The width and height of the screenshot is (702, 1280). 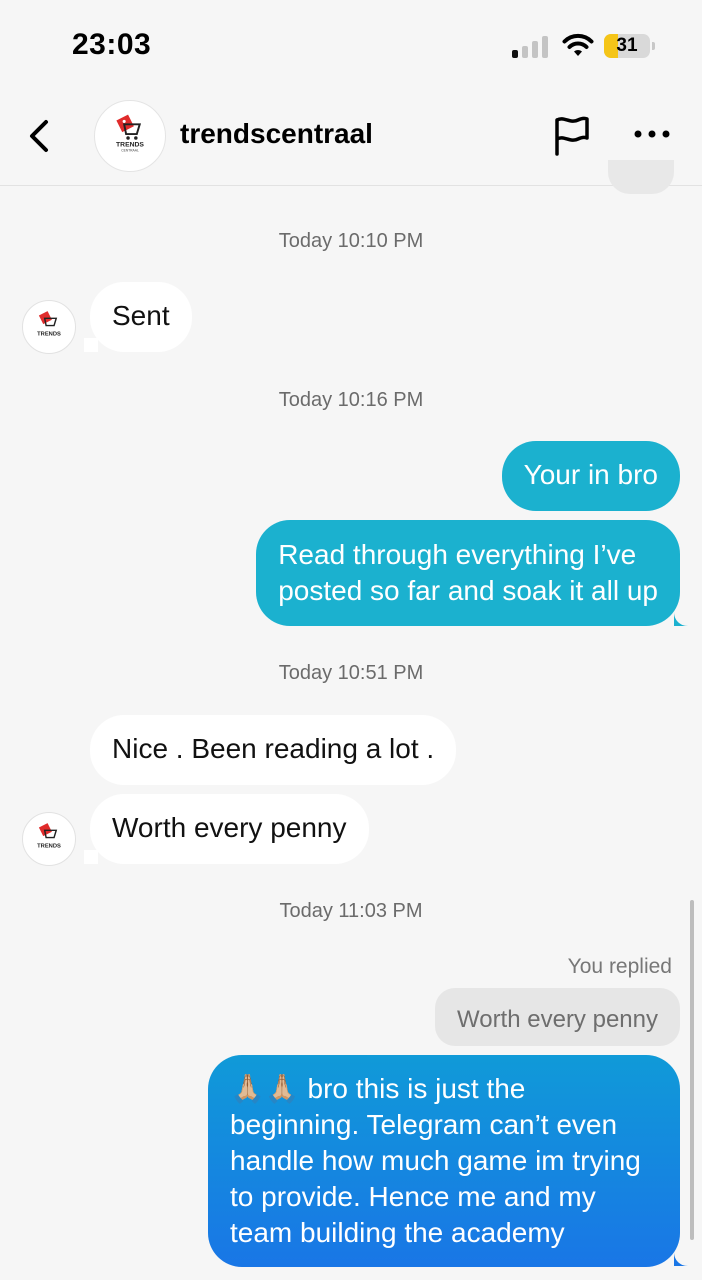 I want to click on more-horizontal-icon, so click(x=652, y=134).